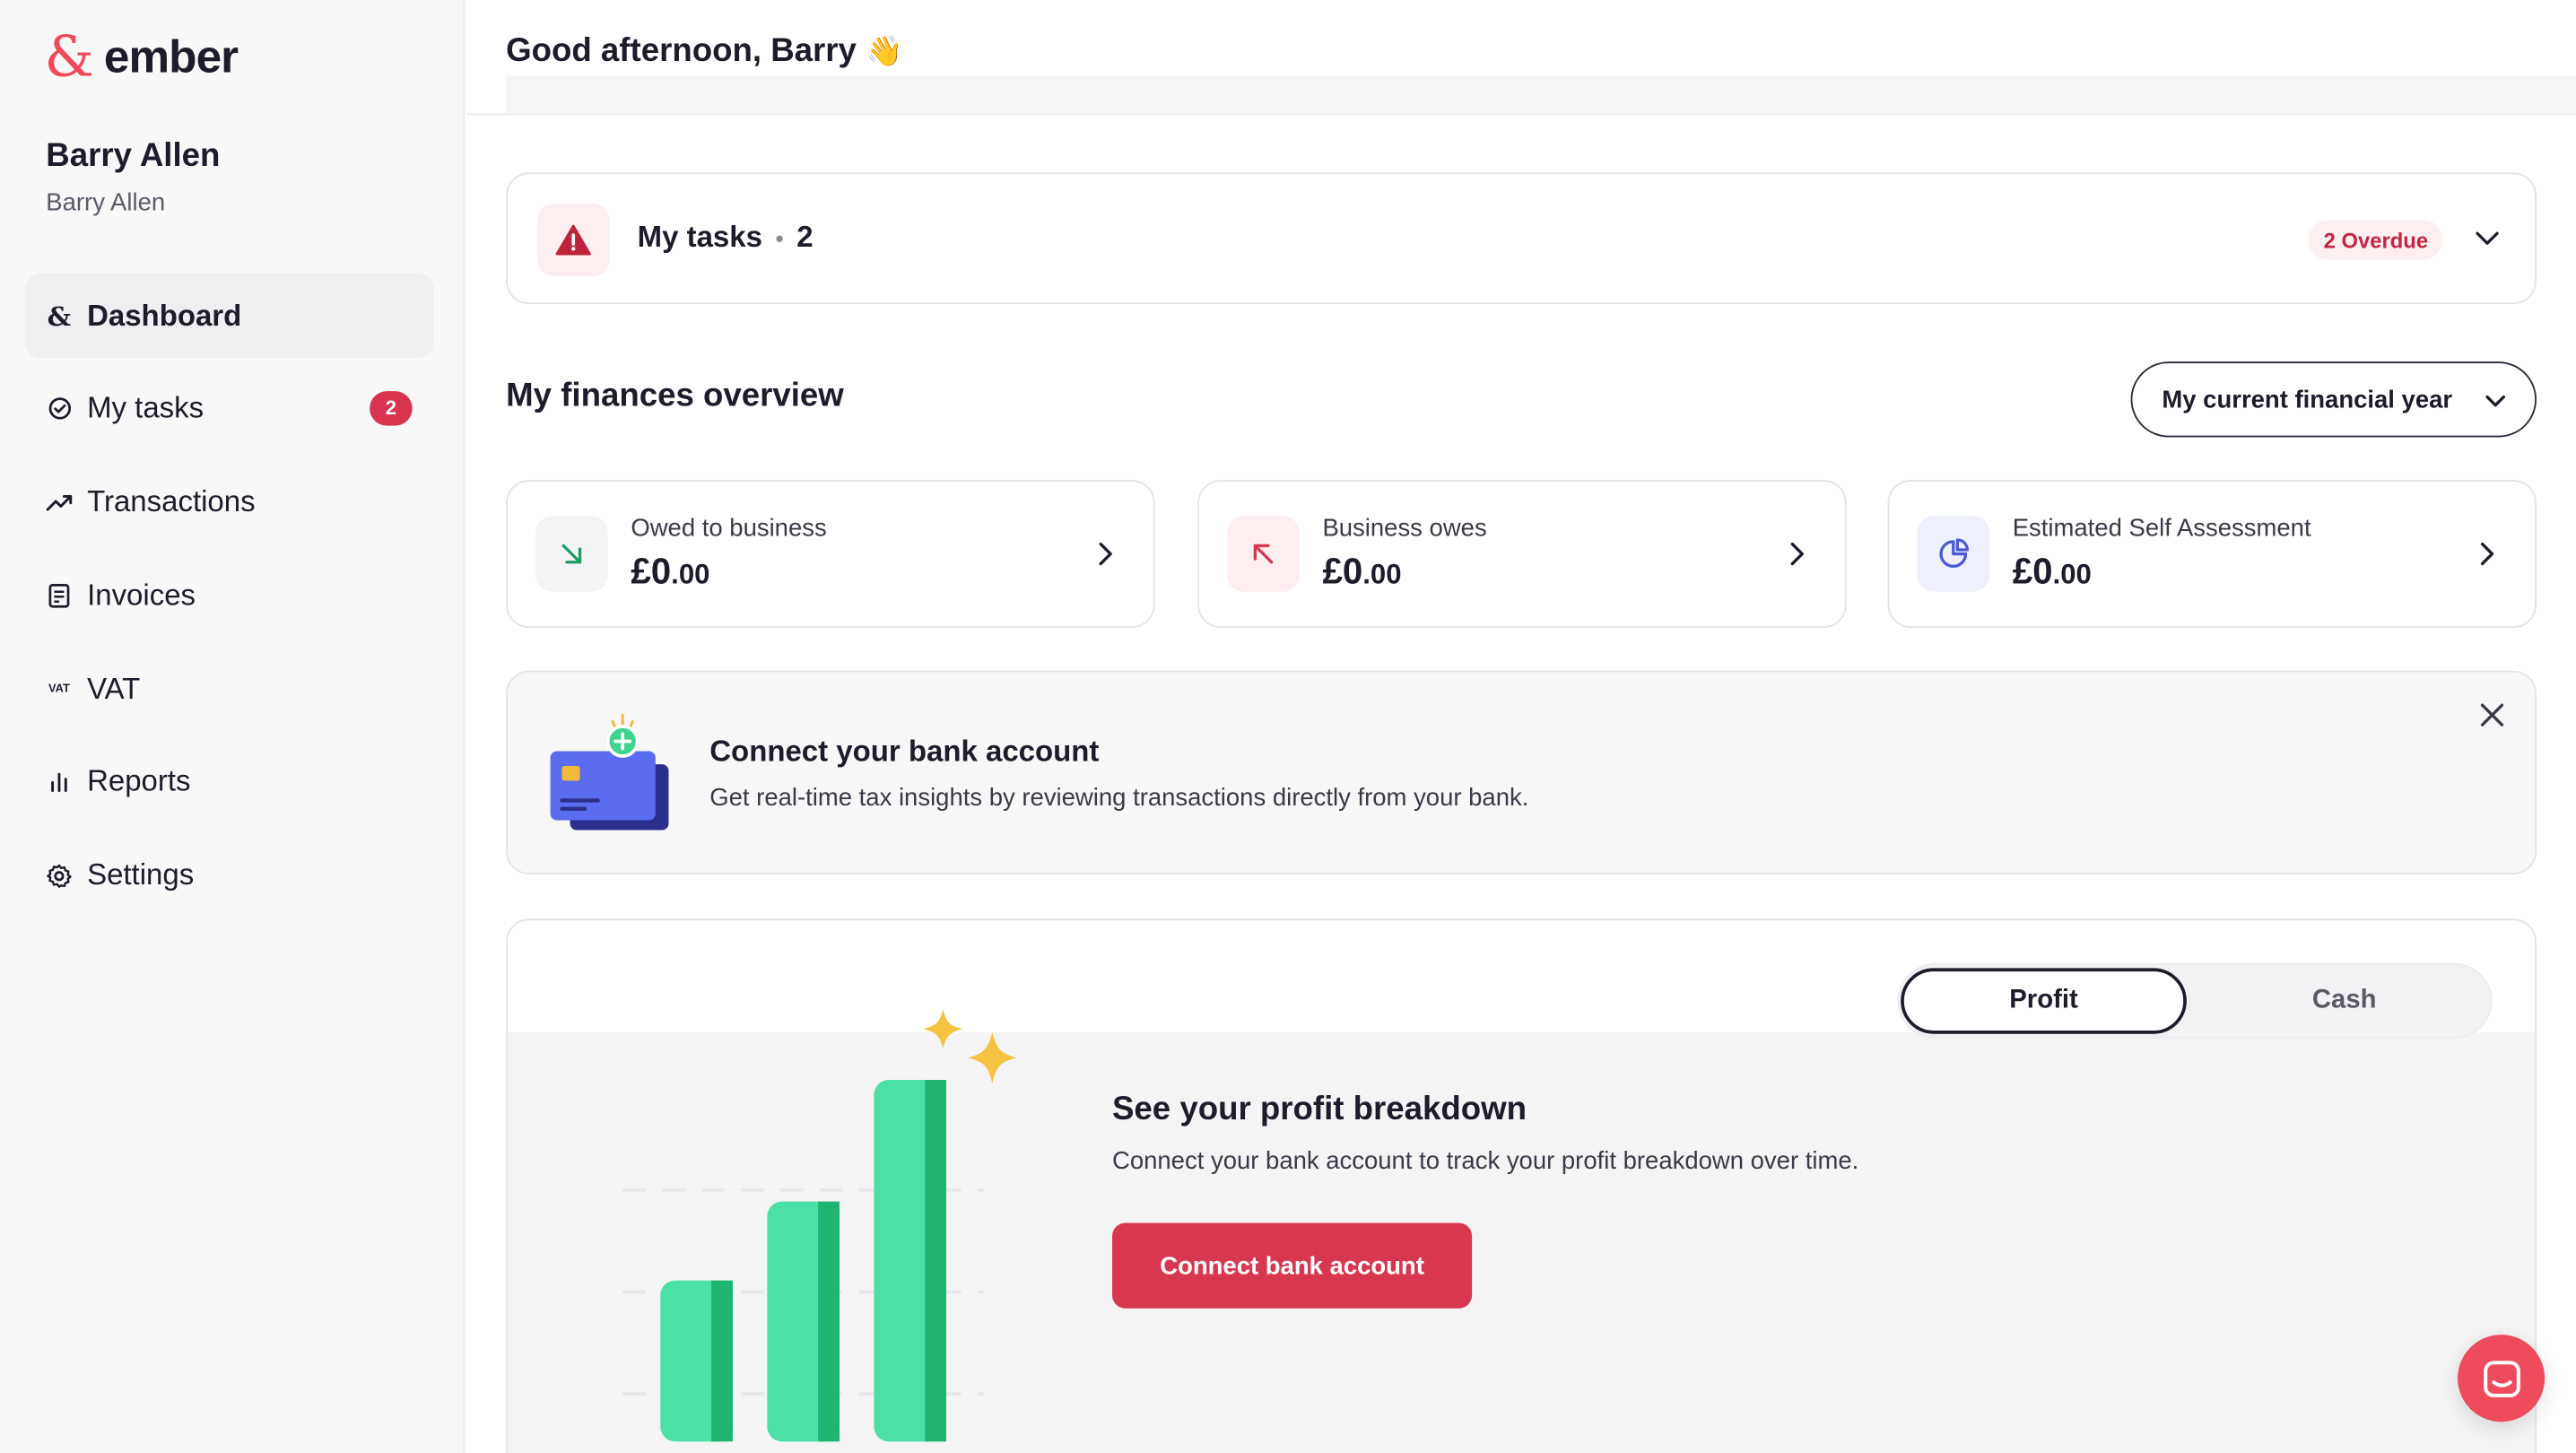  I want to click on profit-cash-toggle: Profit Cash, so click(2195, 1001).